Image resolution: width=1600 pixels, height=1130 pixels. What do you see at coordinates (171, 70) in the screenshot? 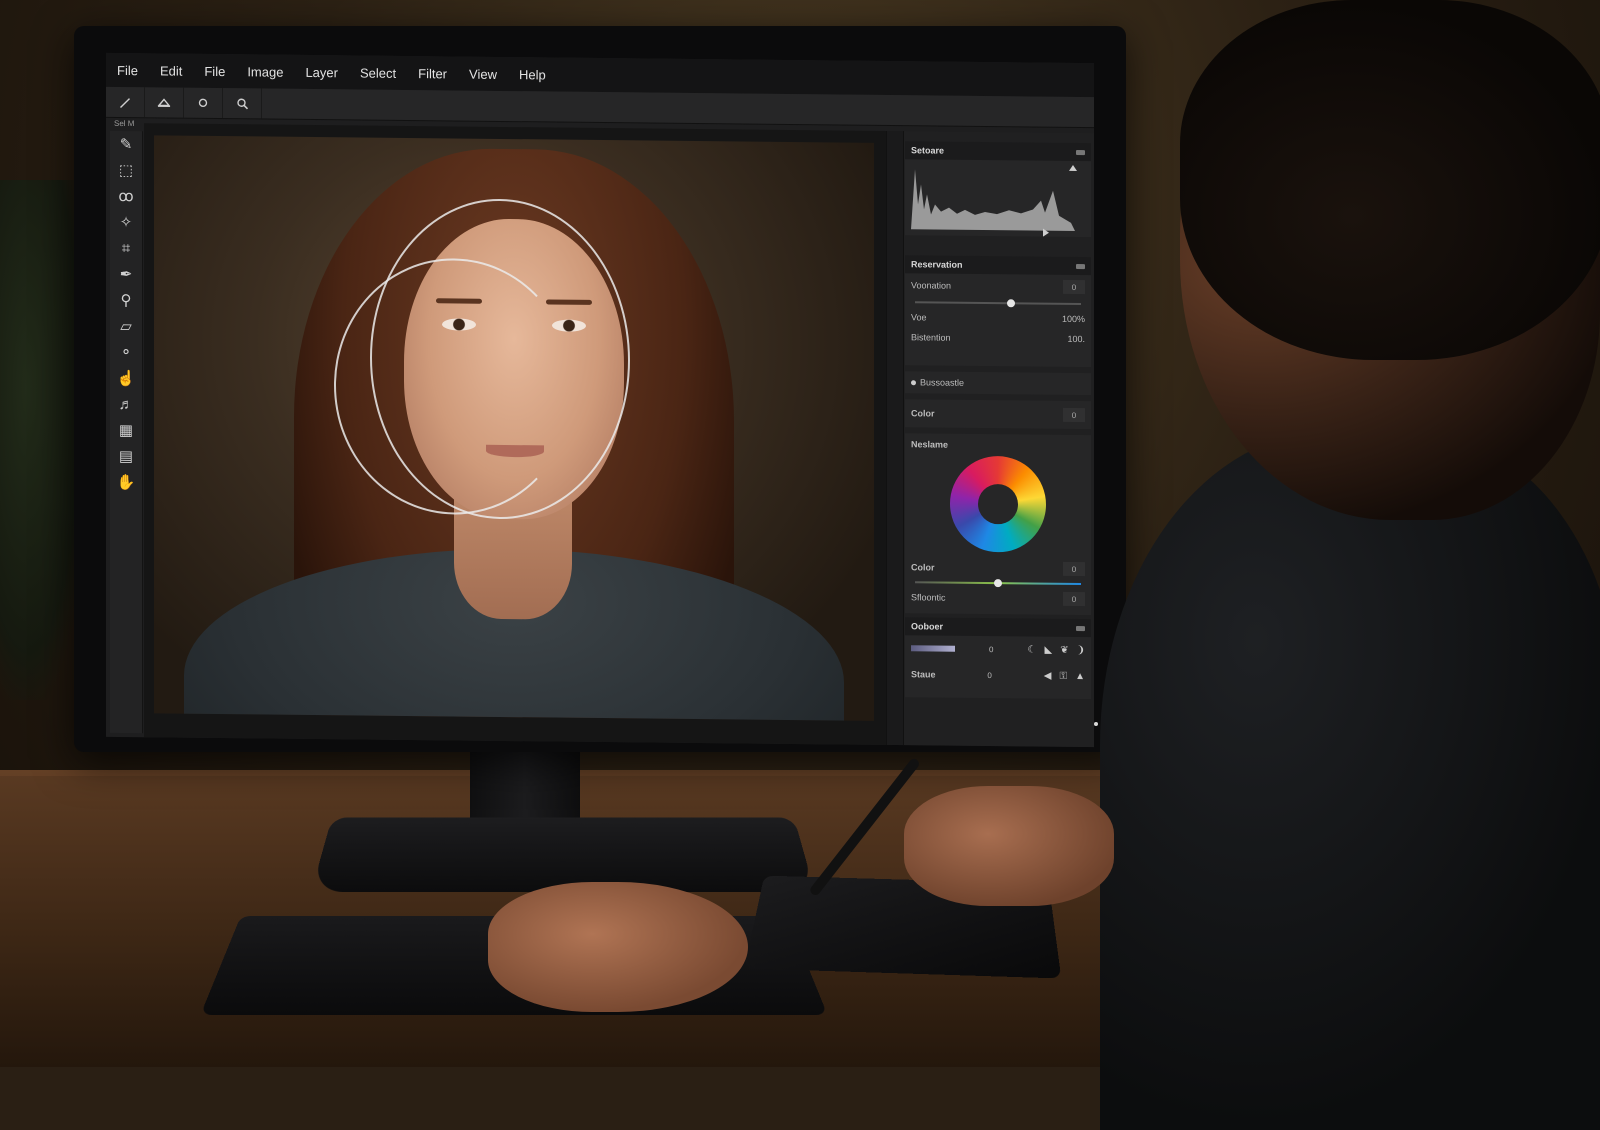
I see `menu-edit: Edit` at bounding box center [171, 70].